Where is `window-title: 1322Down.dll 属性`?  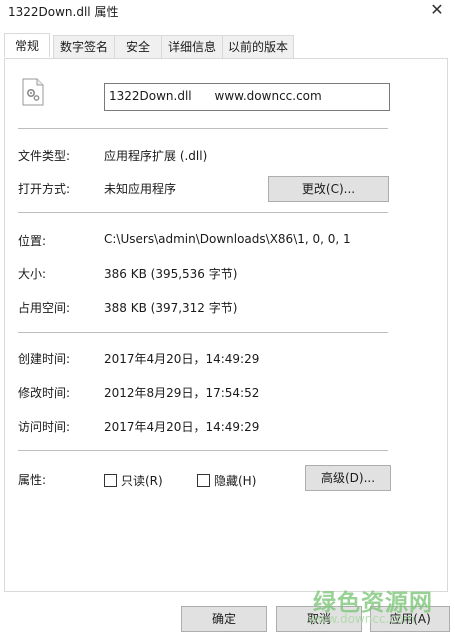 window-title: 1322Down.dll 属性 is located at coordinates (63, 12).